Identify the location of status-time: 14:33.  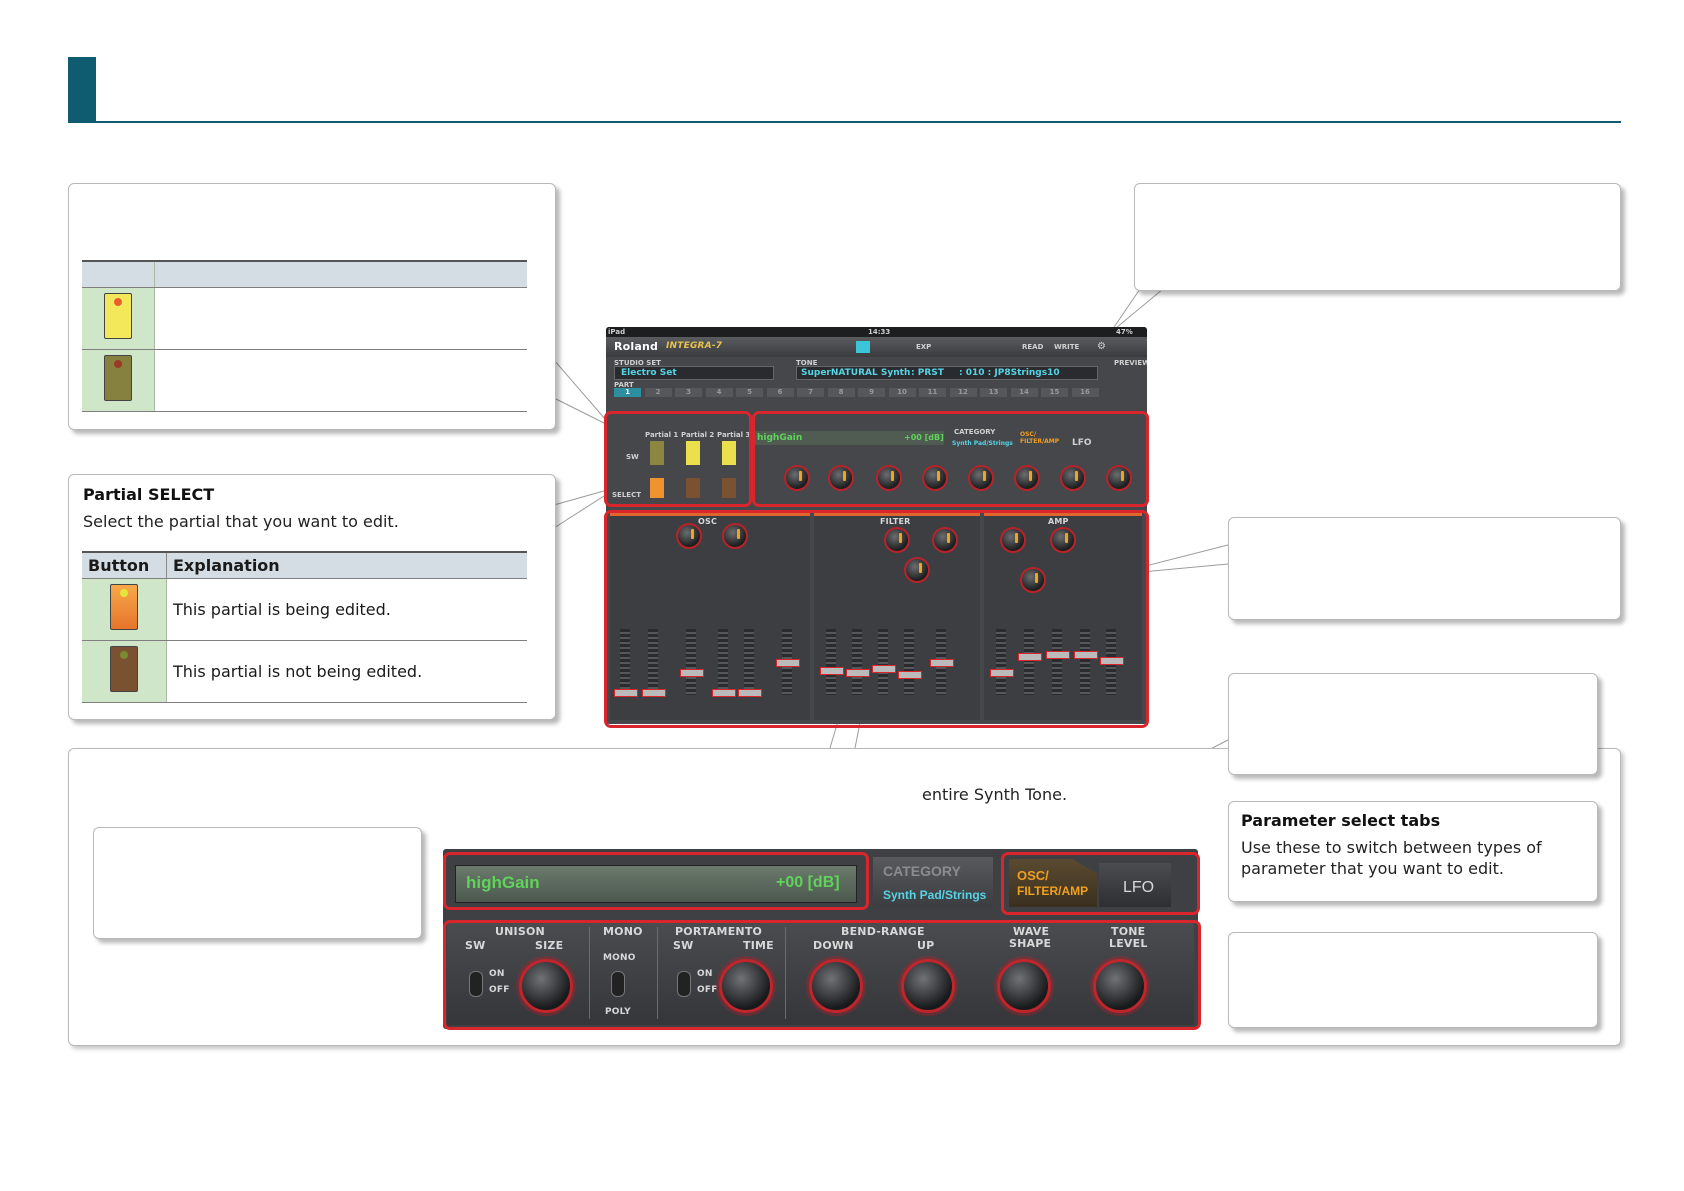
(879, 332).